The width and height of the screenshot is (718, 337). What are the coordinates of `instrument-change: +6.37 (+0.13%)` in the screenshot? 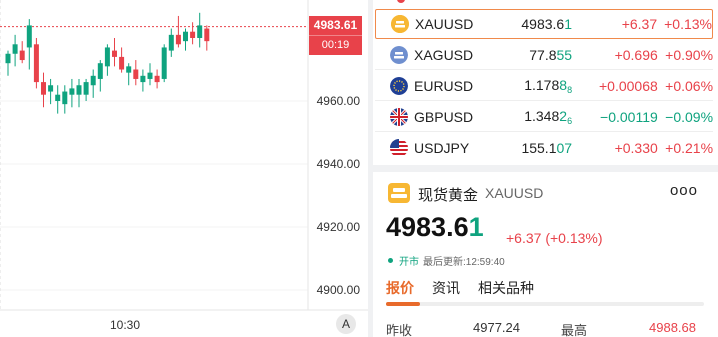 It's located at (554, 238).